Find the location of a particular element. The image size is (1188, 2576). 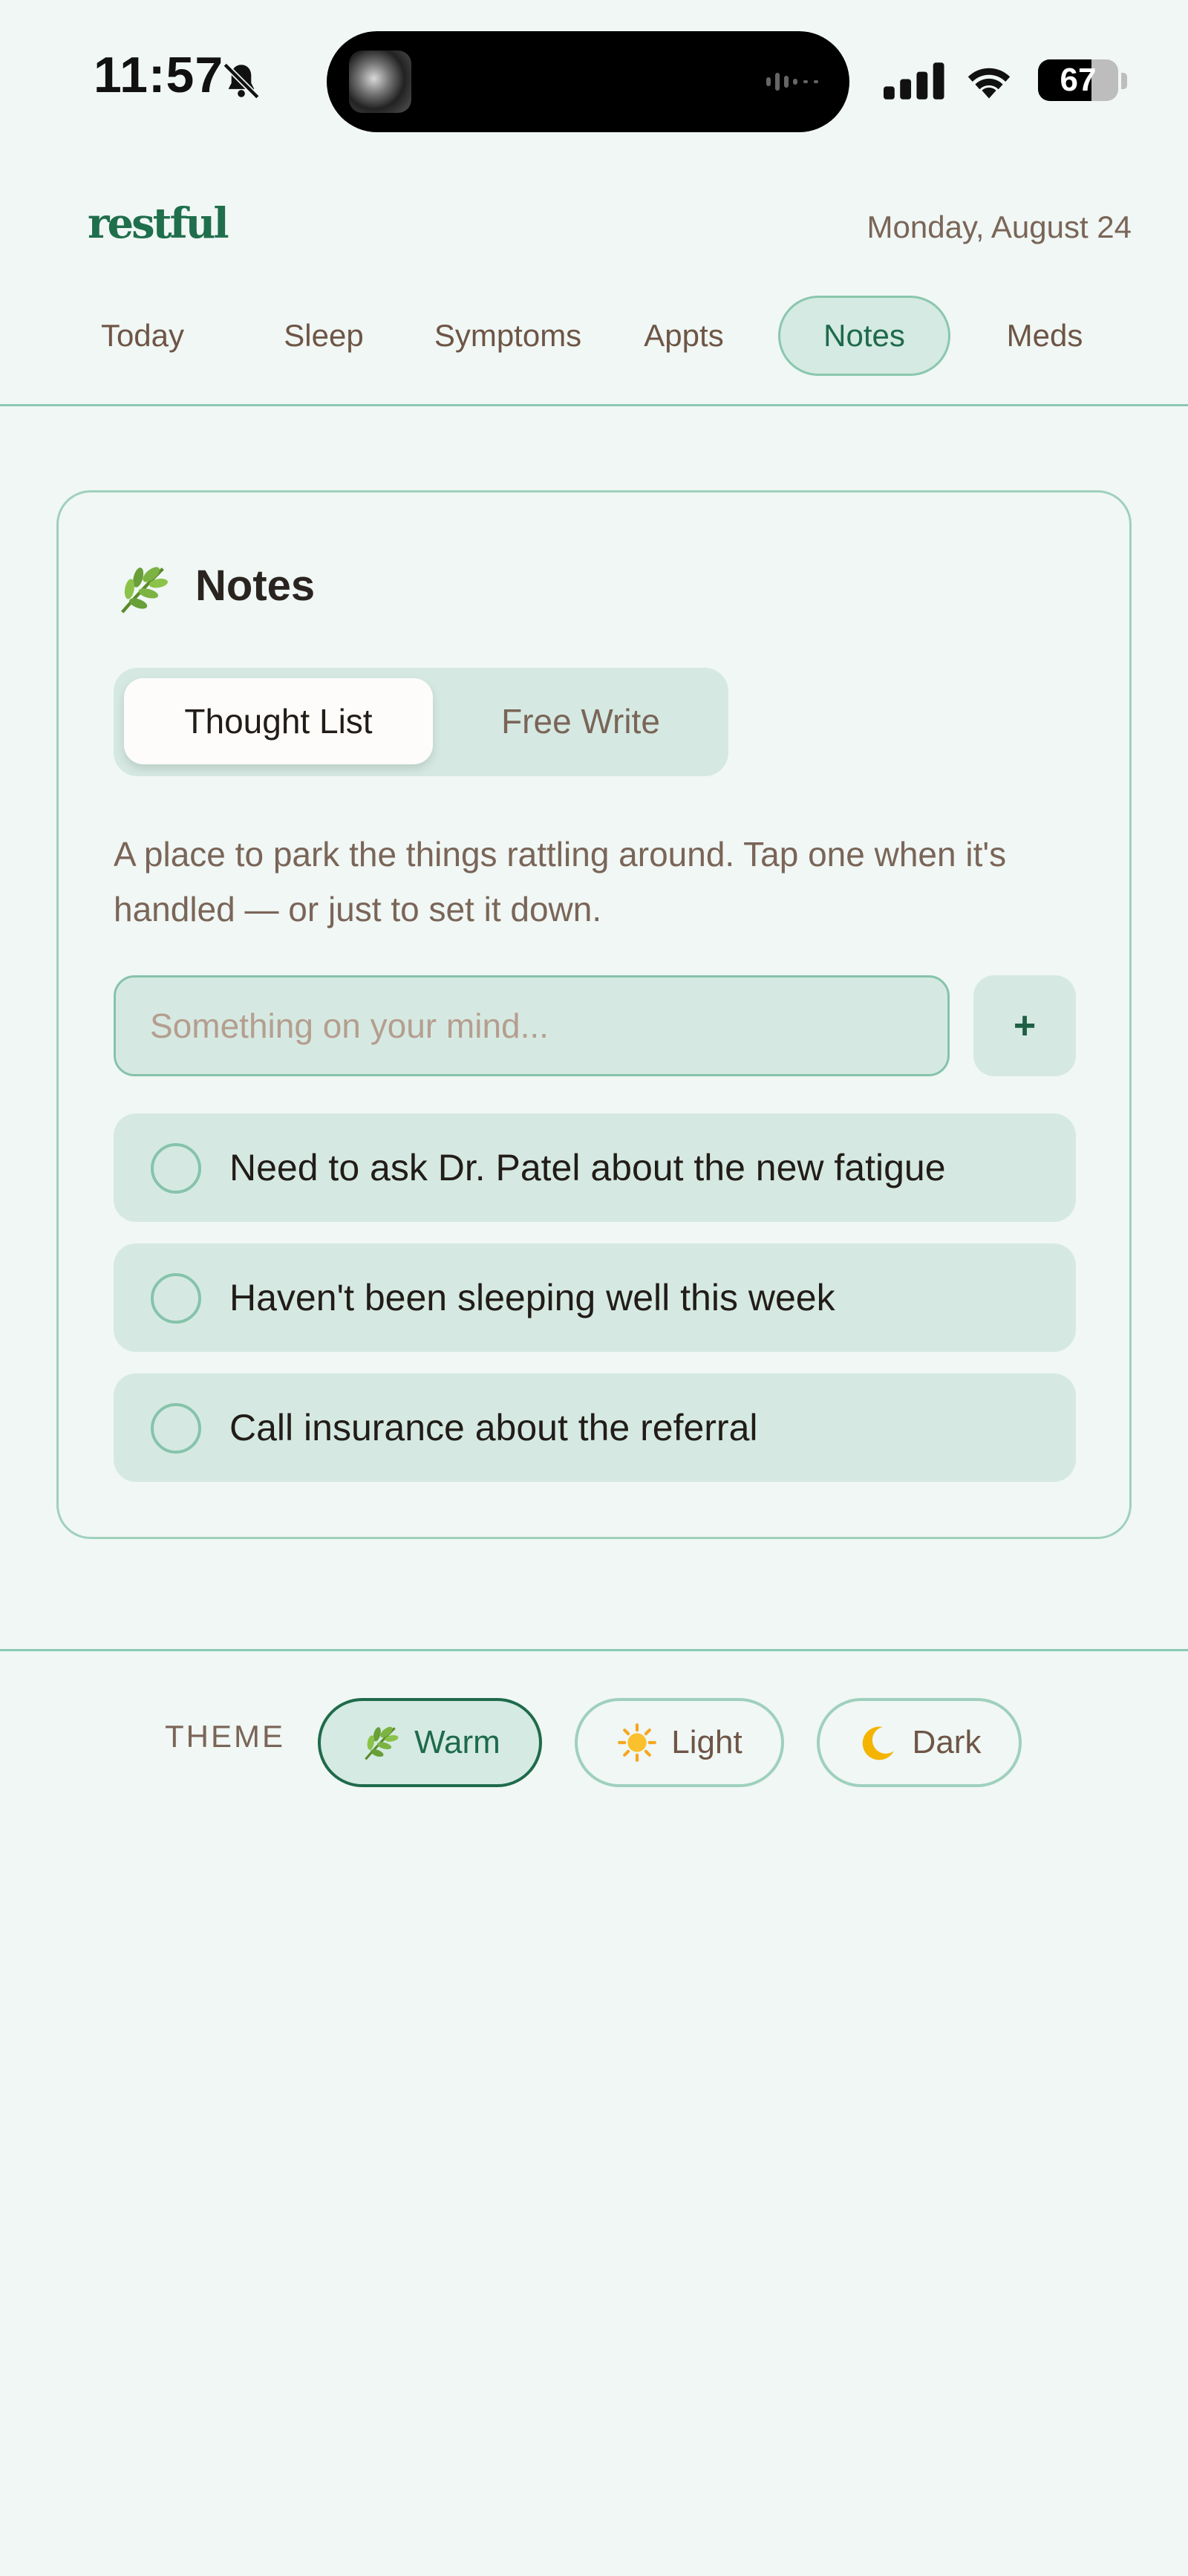

battery-percentage: 67 is located at coordinates (1079, 80).